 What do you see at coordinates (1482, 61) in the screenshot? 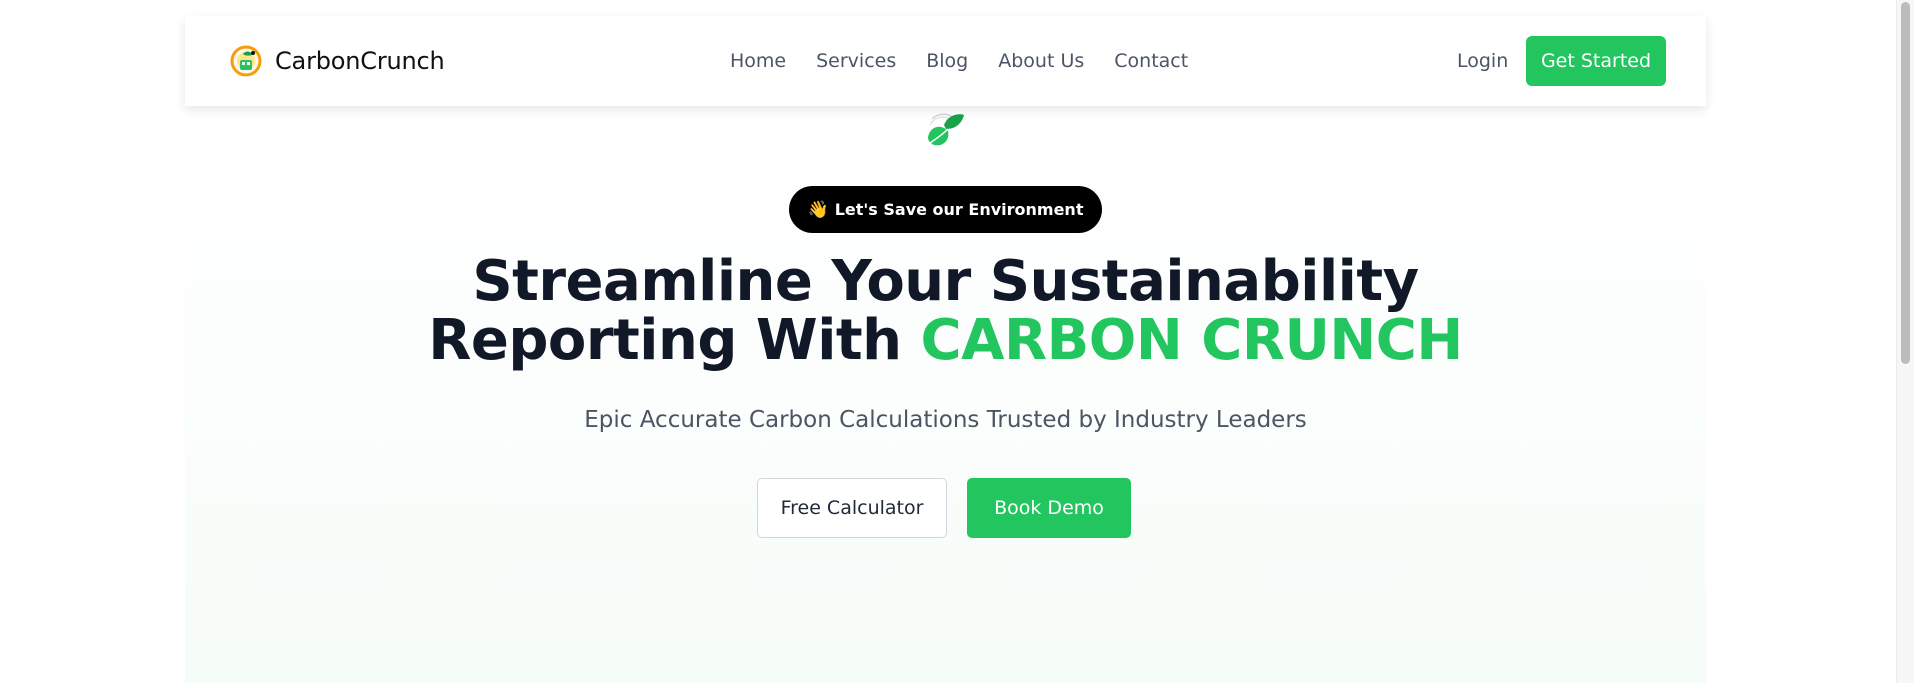
I see `login-link: Login` at bounding box center [1482, 61].